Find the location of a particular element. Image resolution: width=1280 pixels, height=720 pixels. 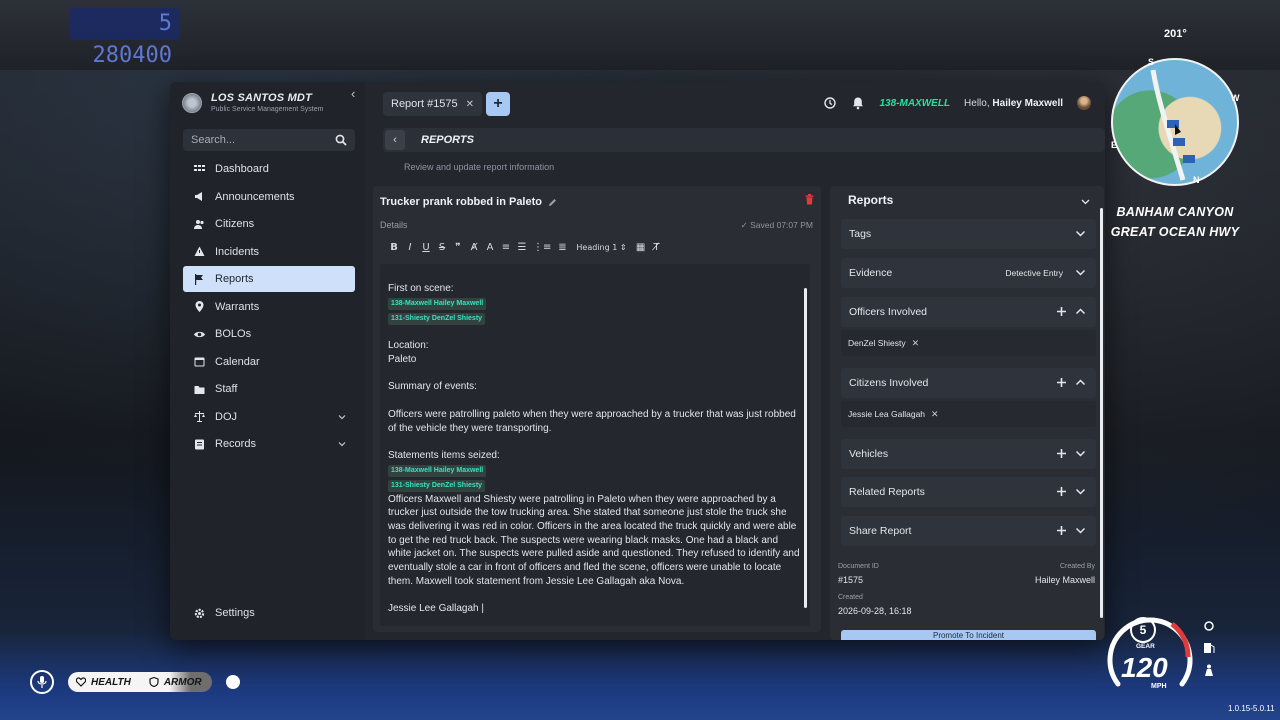

add-tab-button: + is located at coordinates (498, 104).